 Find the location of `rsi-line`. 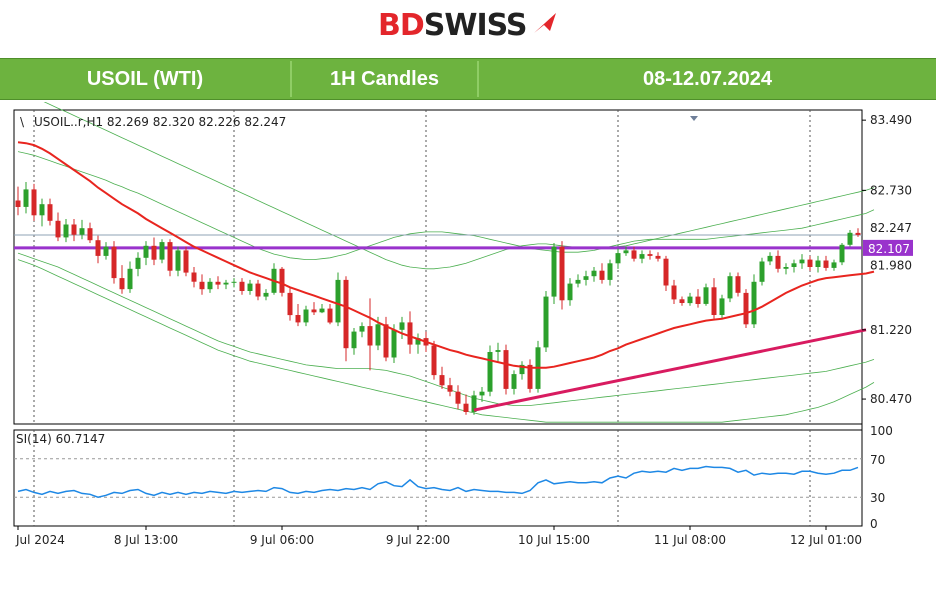

rsi-line is located at coordinates (438, 481).